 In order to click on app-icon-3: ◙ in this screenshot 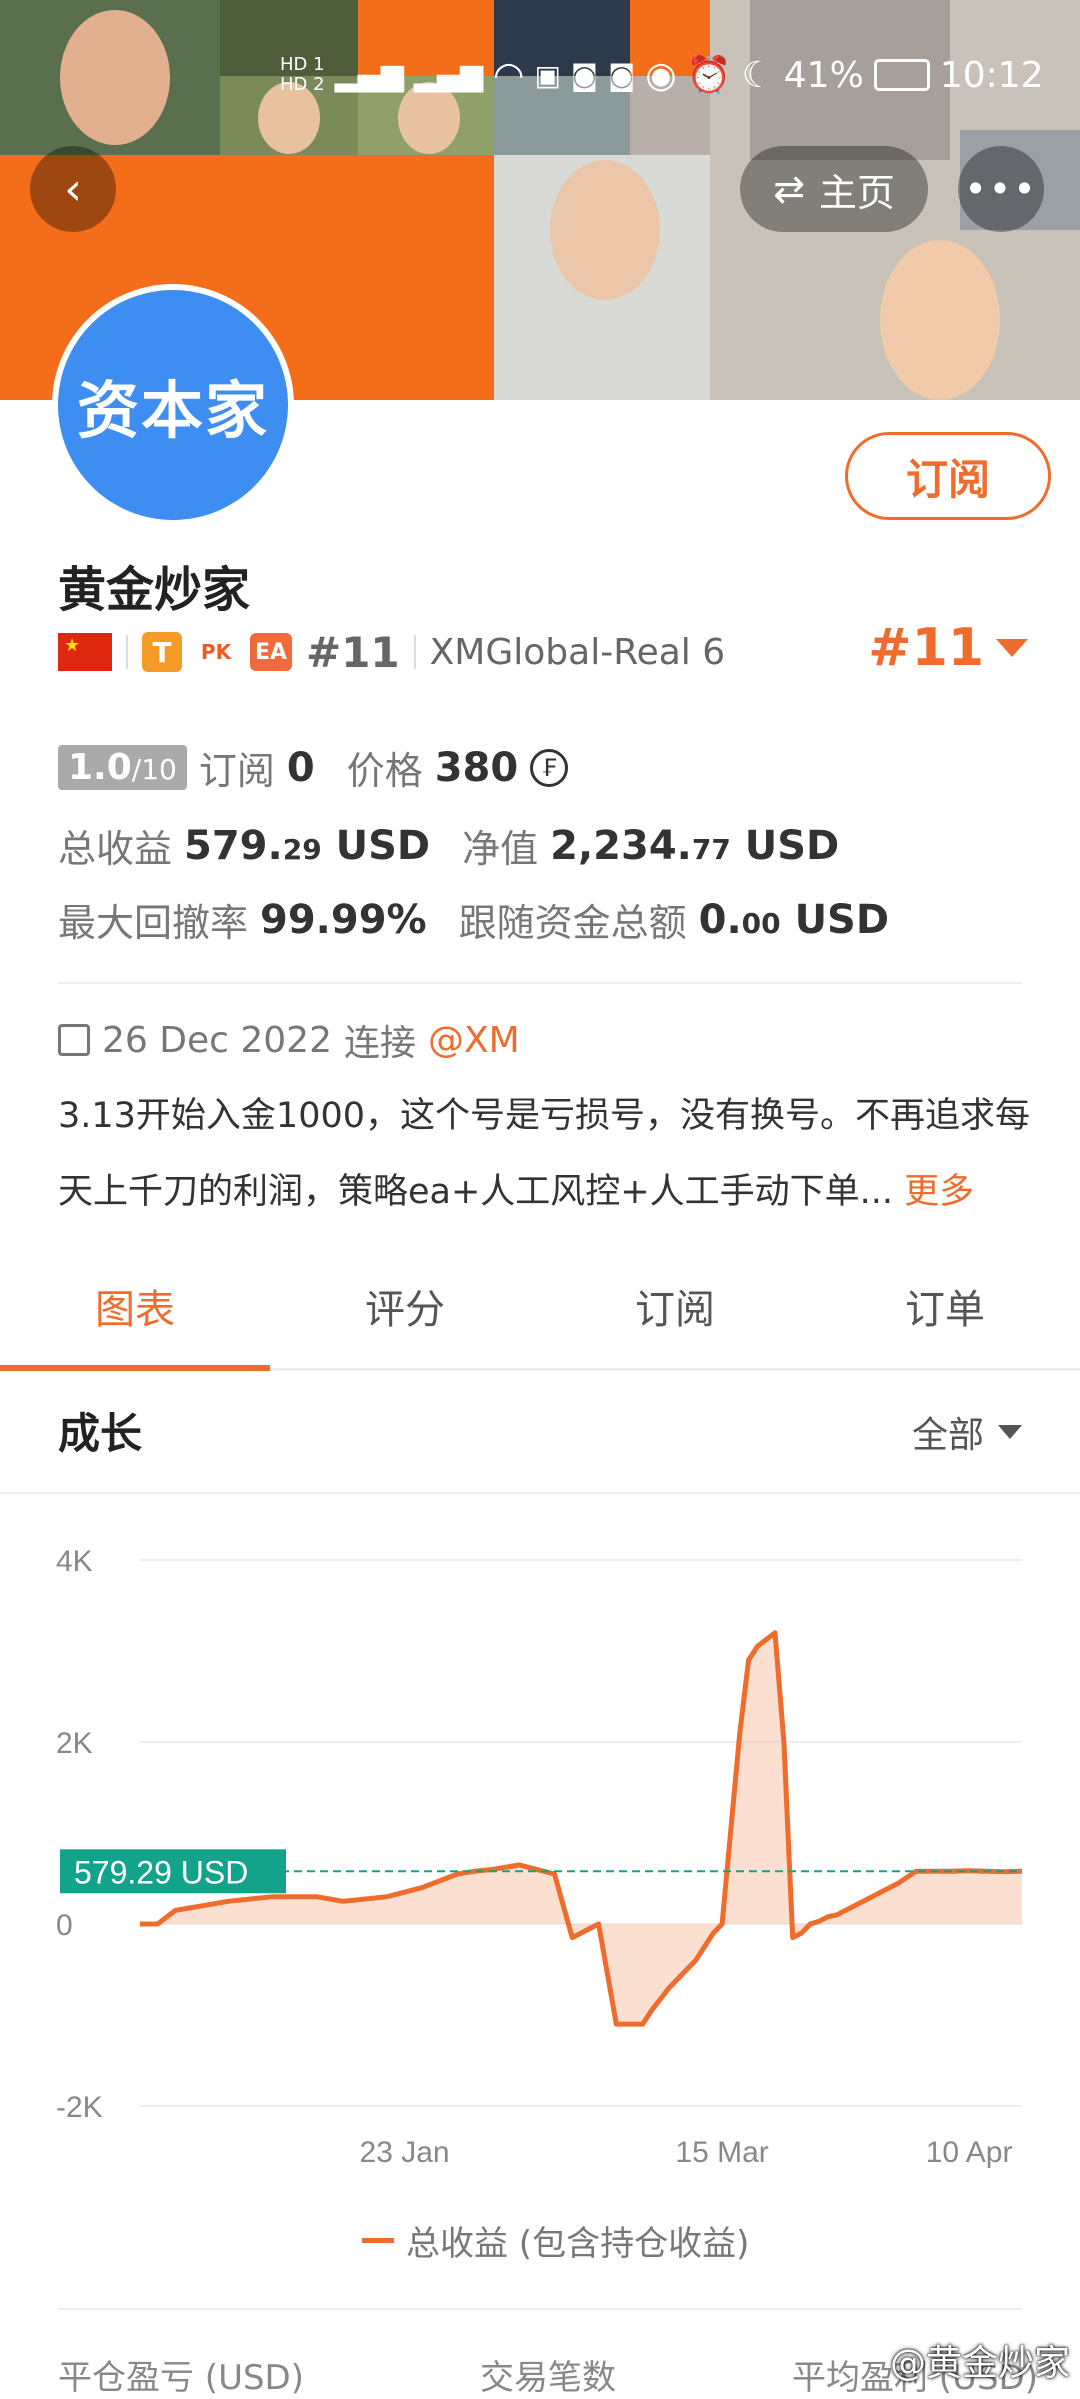, I will do `click(622, 75)`.